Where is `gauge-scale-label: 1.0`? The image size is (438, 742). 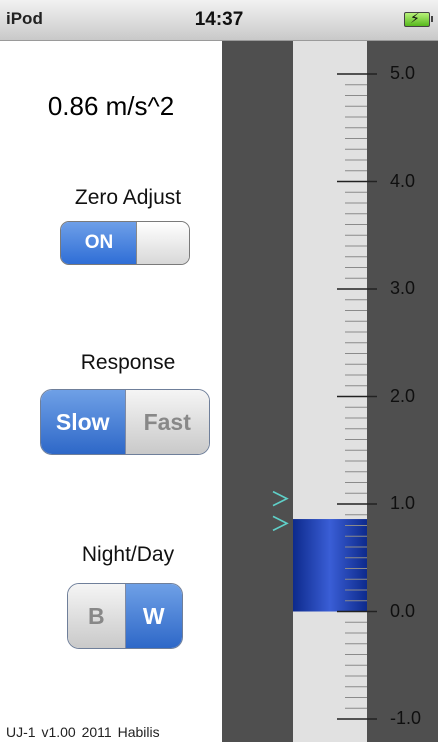
gauge-scale-label: 1.0 is located at coordinates (403, 503).